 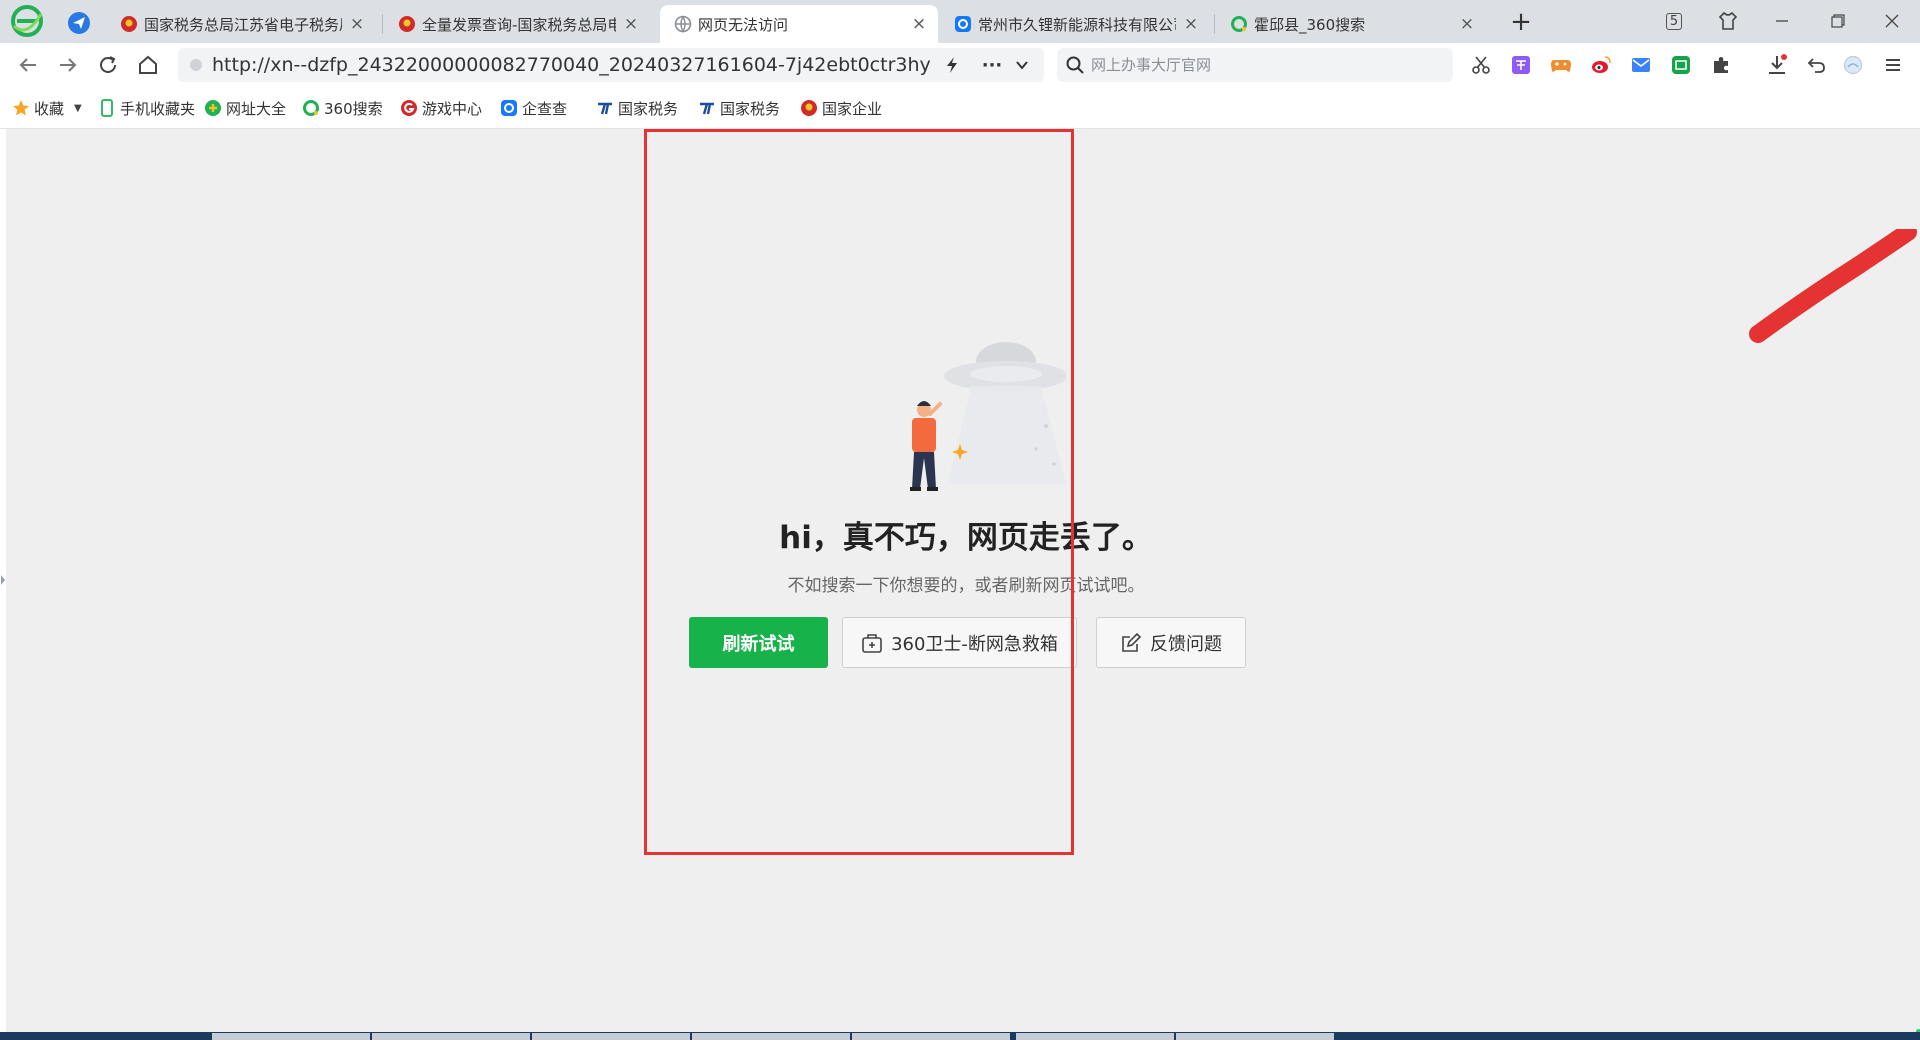 I want to click on game-controller-icon, so click(x=1561, y=65).